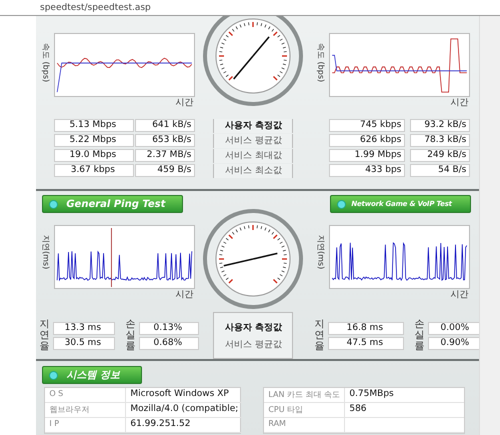  I want to click on row-label: 서비스 최소값, so click(253, 171).